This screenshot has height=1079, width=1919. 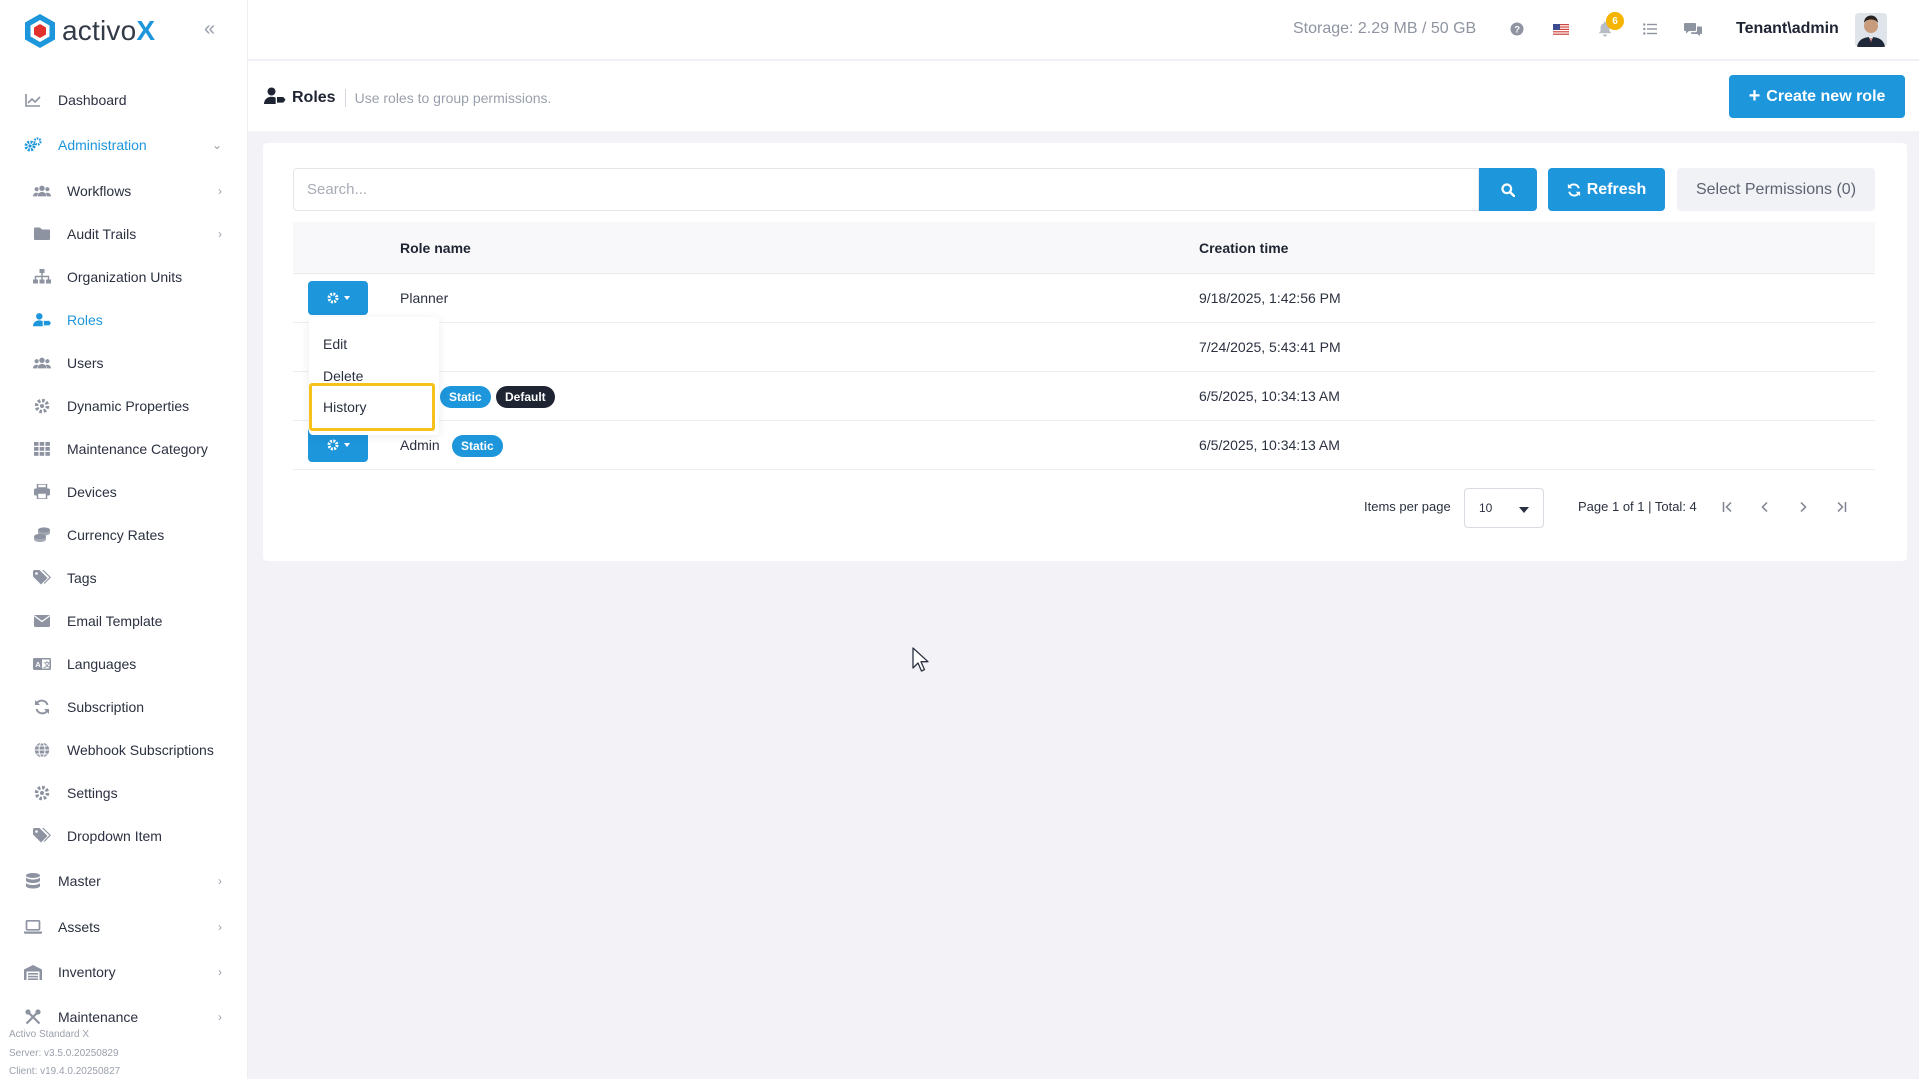 I want to click on laptop-icon, so click(x=33, y=927).